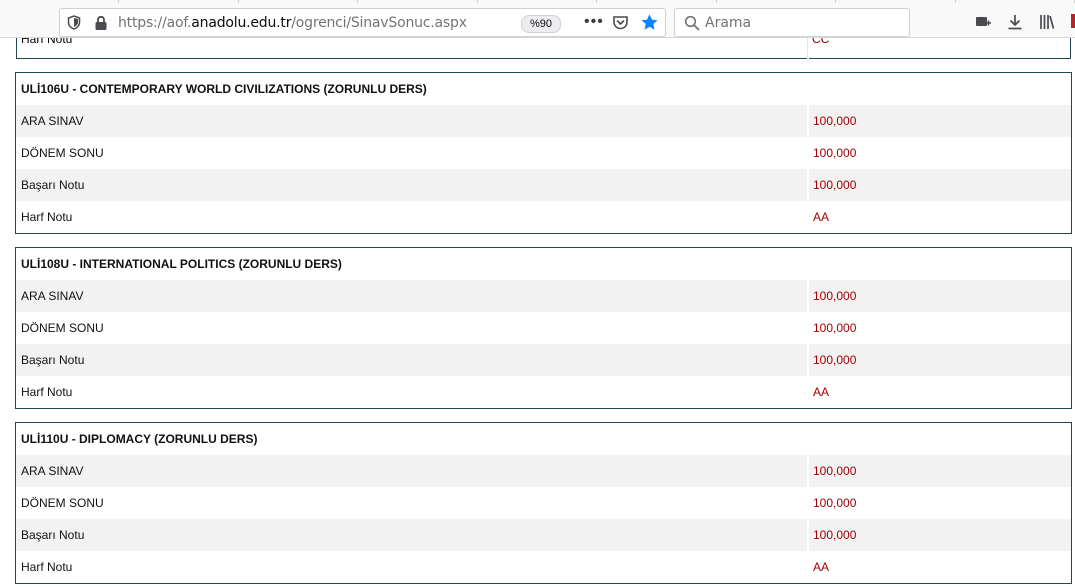 The height and width of the screenshot is (587, 1075). What do you see at coordinates (101, 23) in the screenshot?
I see `lock-icon` at bounding box center [101, 23].